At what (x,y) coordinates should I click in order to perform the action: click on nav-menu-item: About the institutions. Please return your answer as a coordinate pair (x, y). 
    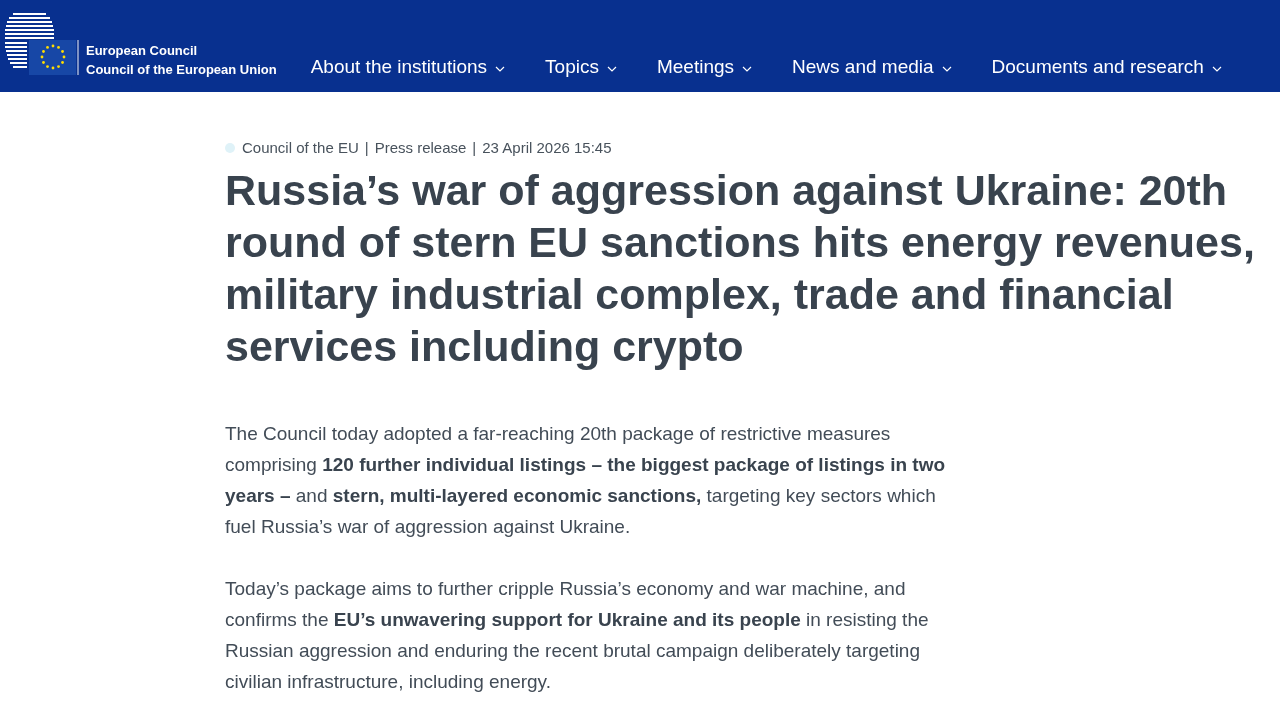
    Looking at the image, I should click on (408, 67).